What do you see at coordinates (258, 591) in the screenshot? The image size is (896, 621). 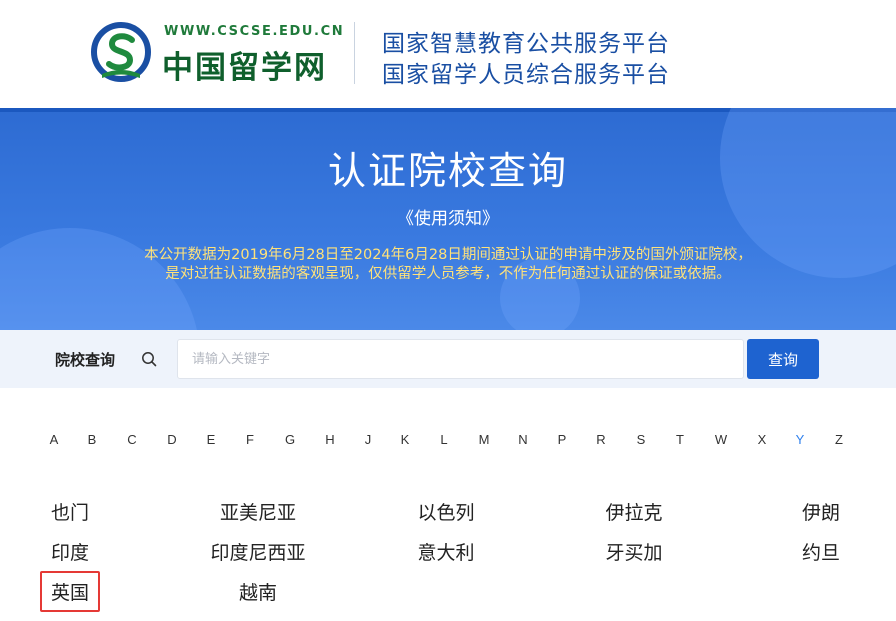 I see `country-item: 越南` at bounding box center [258, 591].